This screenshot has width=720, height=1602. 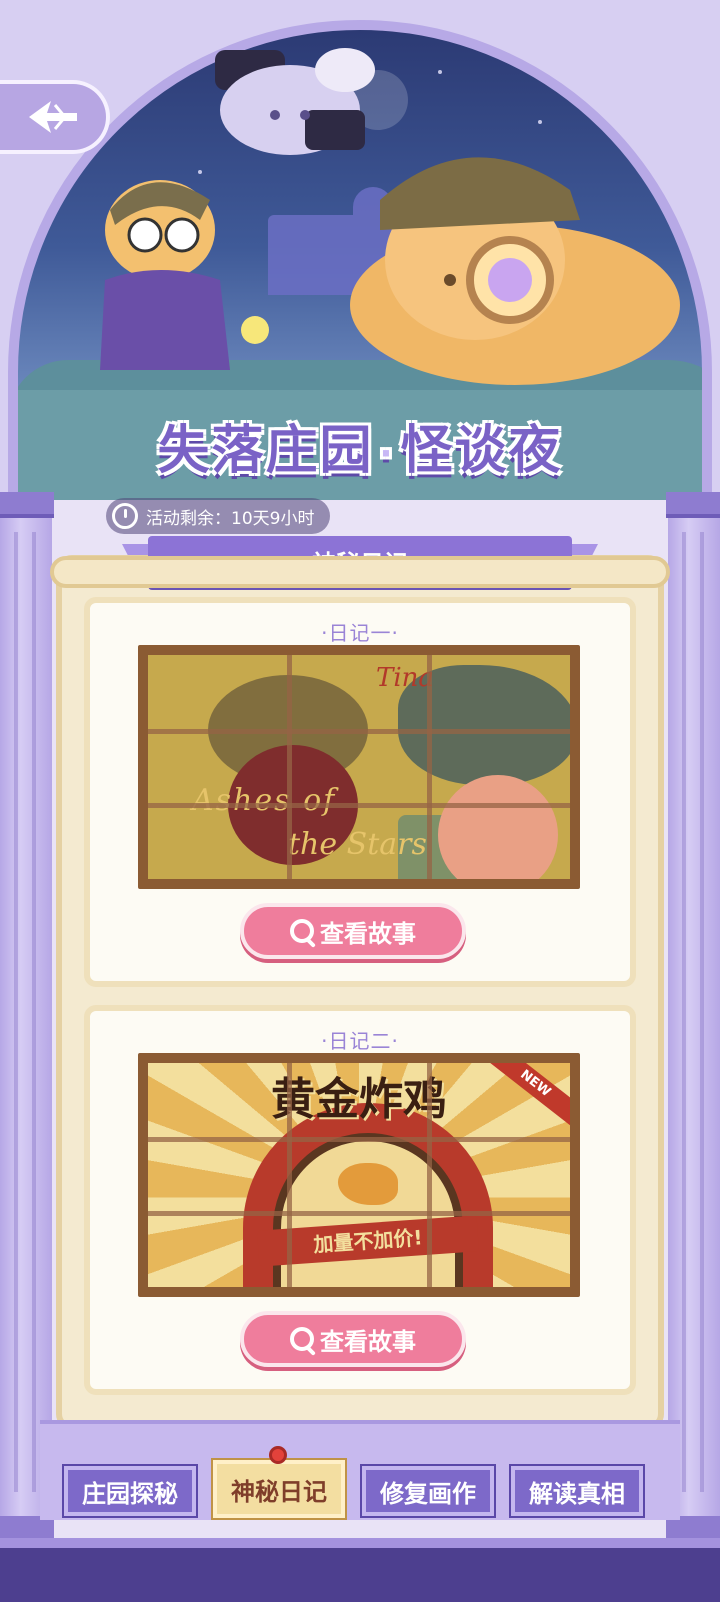 I want to click on painting-text: the Stars, so click(x=357, y=844).